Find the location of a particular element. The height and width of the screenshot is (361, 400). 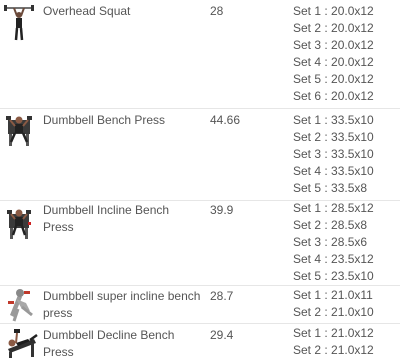

set-entry: Set 1 : 21.0x11 is located at coordinates (333, 295).